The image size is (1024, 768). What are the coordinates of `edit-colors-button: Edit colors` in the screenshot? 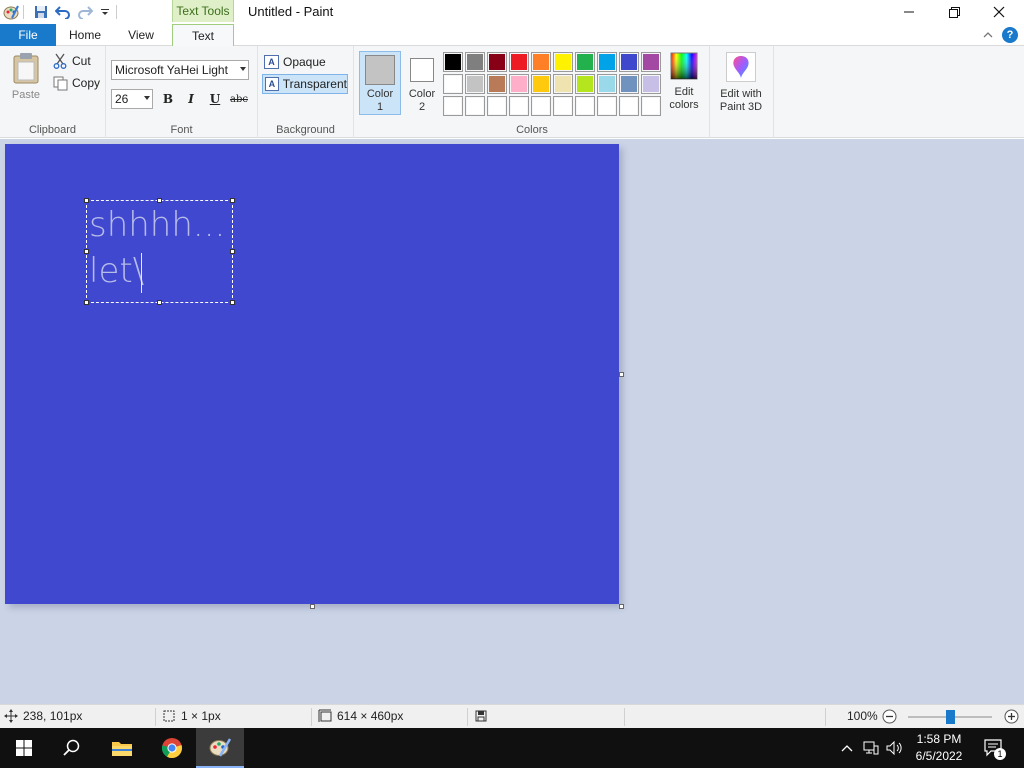 It's located at (684, 82).